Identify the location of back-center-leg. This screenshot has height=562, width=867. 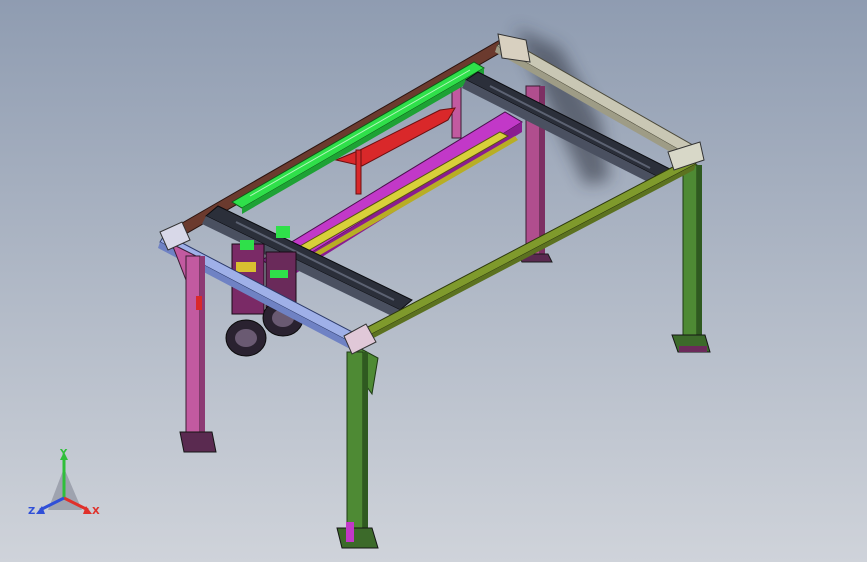
(456, 112).